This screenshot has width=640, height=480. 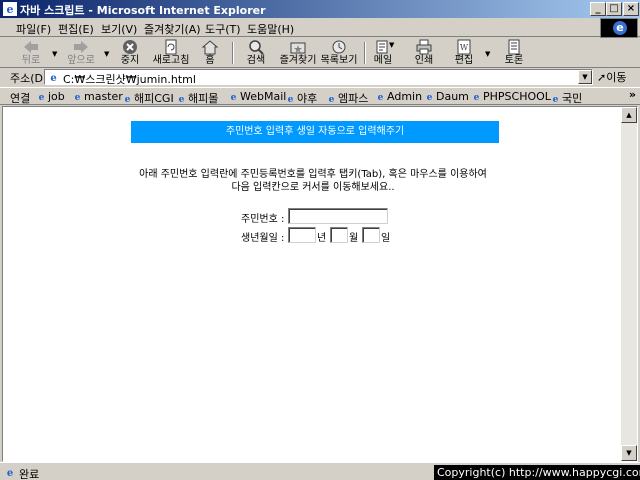 I want to click on word-edit-icon: W, so click(x=464, y=47).